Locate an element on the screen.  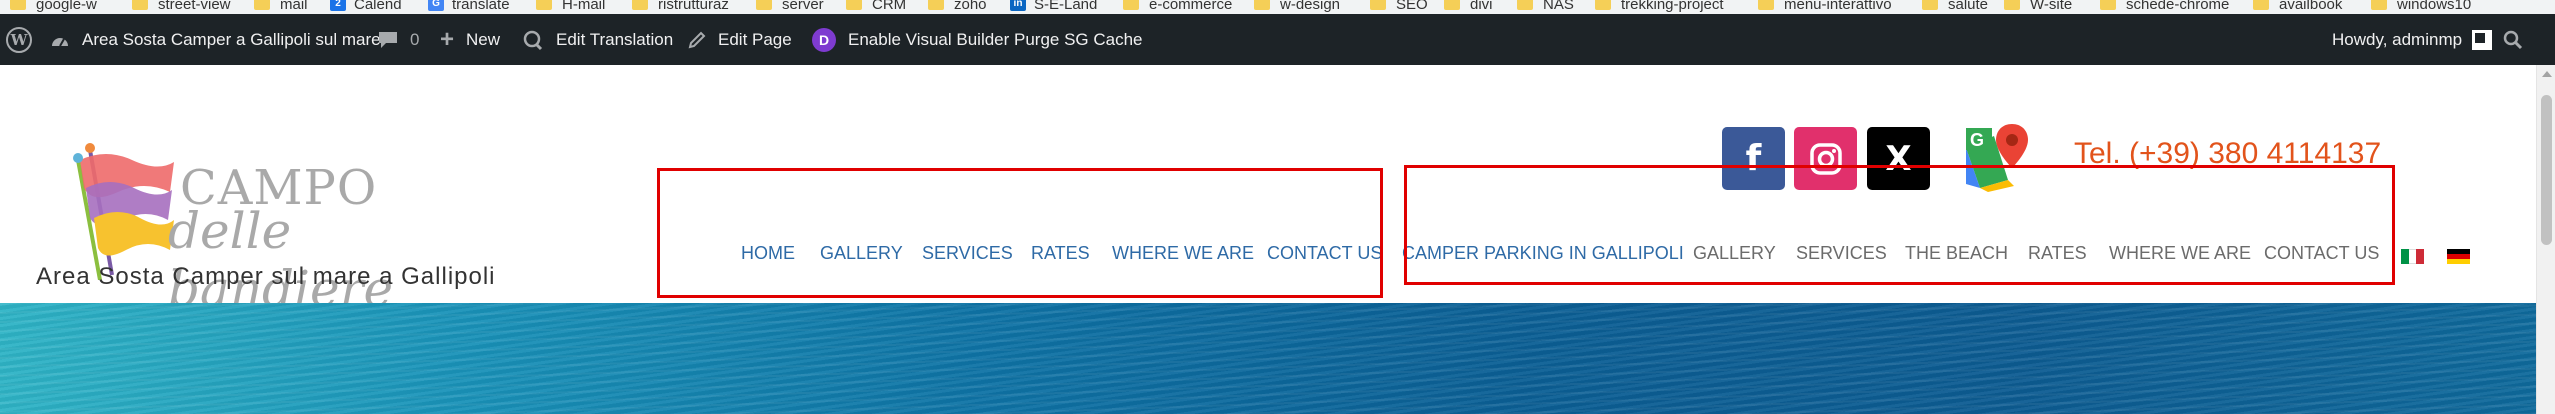
bookmark-translate: Gtranslate is located at coordinates (469, 7).